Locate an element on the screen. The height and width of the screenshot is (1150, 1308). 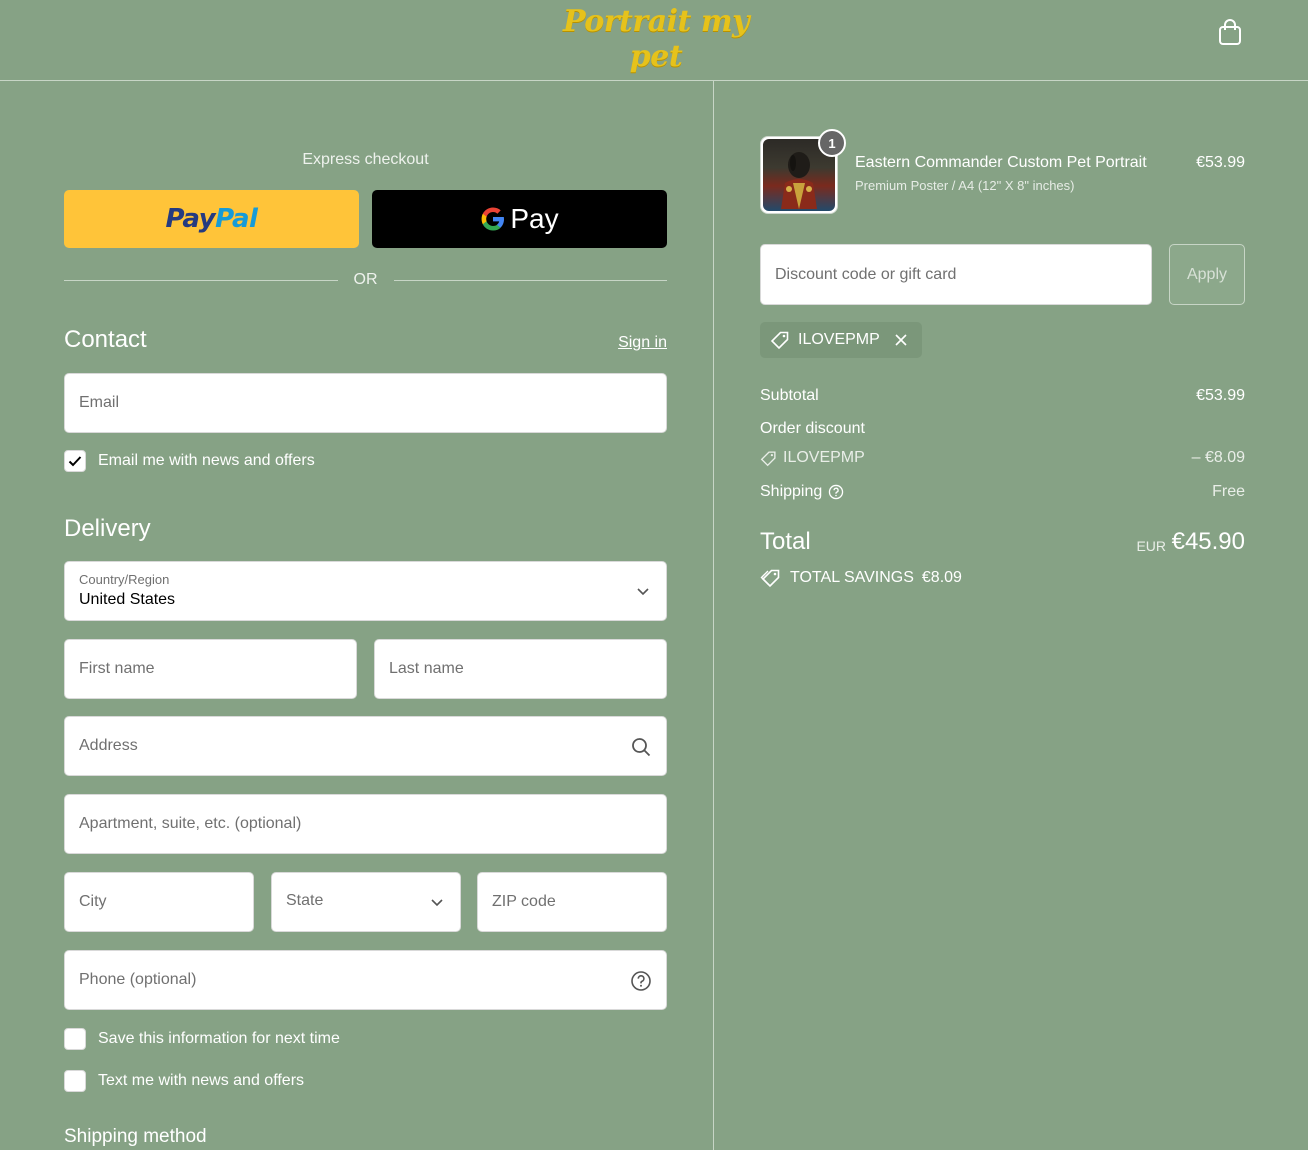
applied-code-label: ILOVEPMP is located at coordinates (839, 339).